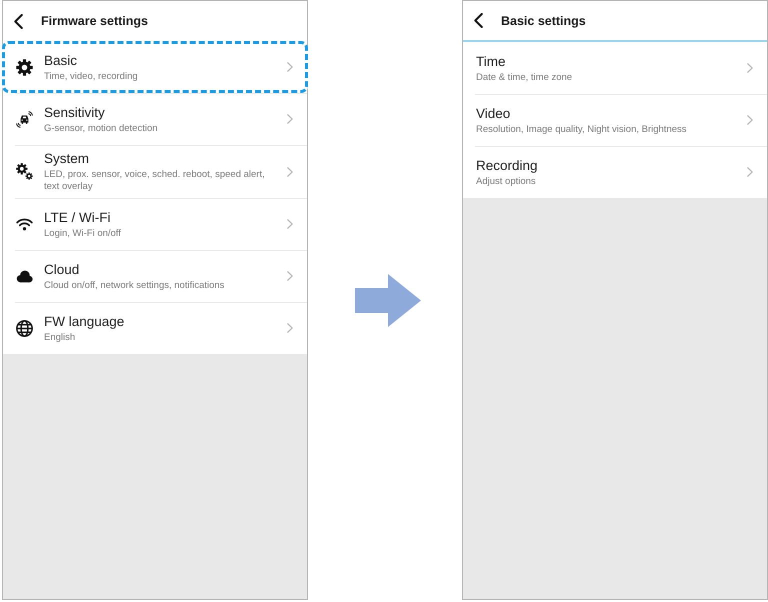 The width and height of the screenshot is (768, 602). I want to click on item-description: LED, prox. sensor, voice, sched. reboot, speed alert, text overlay, so click(155, 181).